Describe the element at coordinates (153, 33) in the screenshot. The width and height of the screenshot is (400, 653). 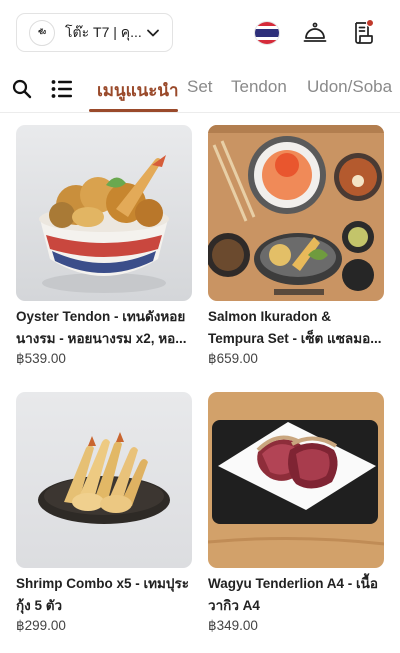
I see `chevron-down-icon` at that location.